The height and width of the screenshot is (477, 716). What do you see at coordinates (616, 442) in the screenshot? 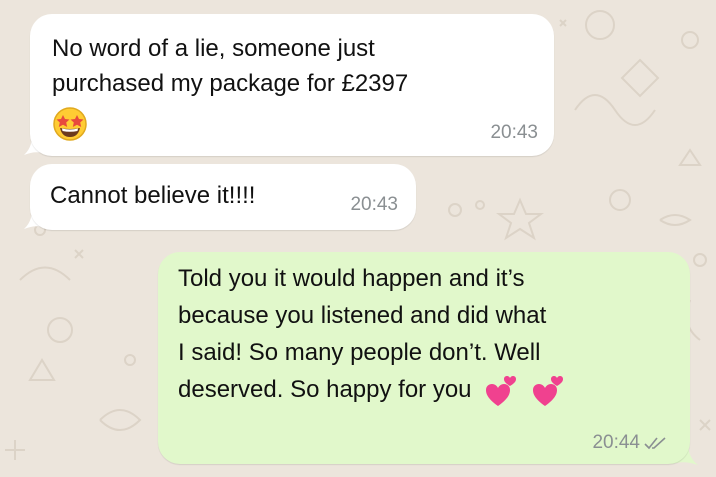
I see `timestamp: 20:44` at bounding box center [616, 442].